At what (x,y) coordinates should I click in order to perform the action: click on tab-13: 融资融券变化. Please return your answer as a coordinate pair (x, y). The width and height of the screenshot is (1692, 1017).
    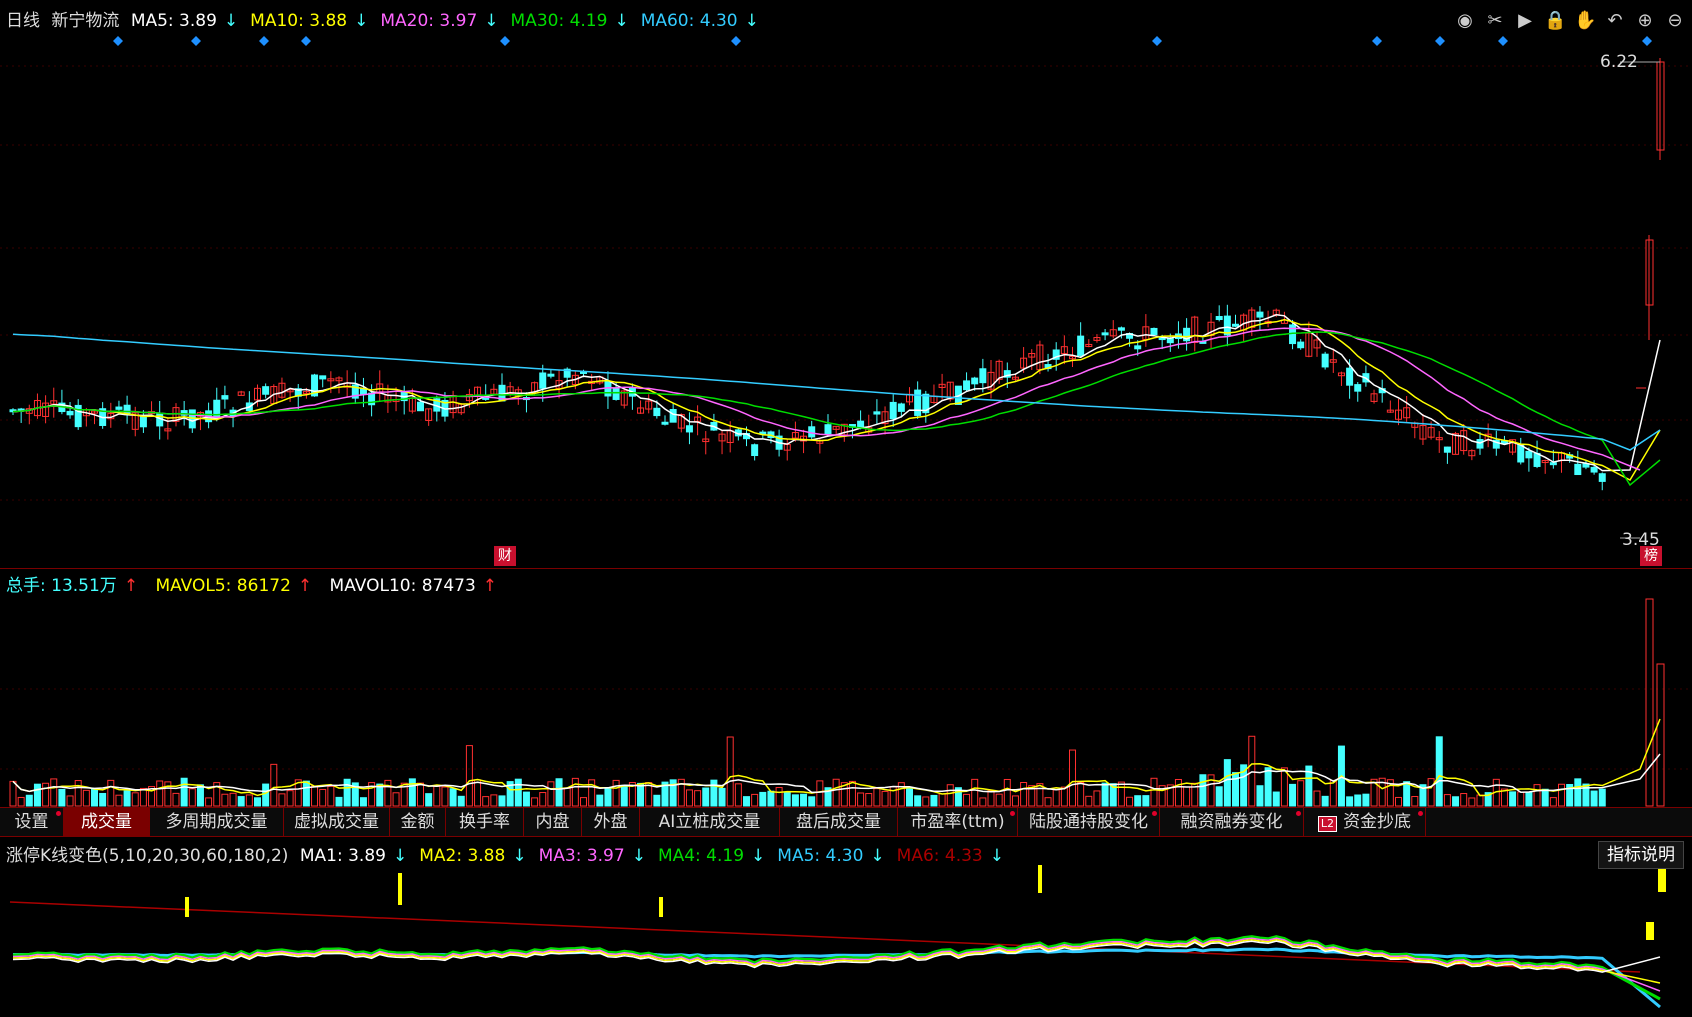
    Looking at the image, I should click on (1232, 822).